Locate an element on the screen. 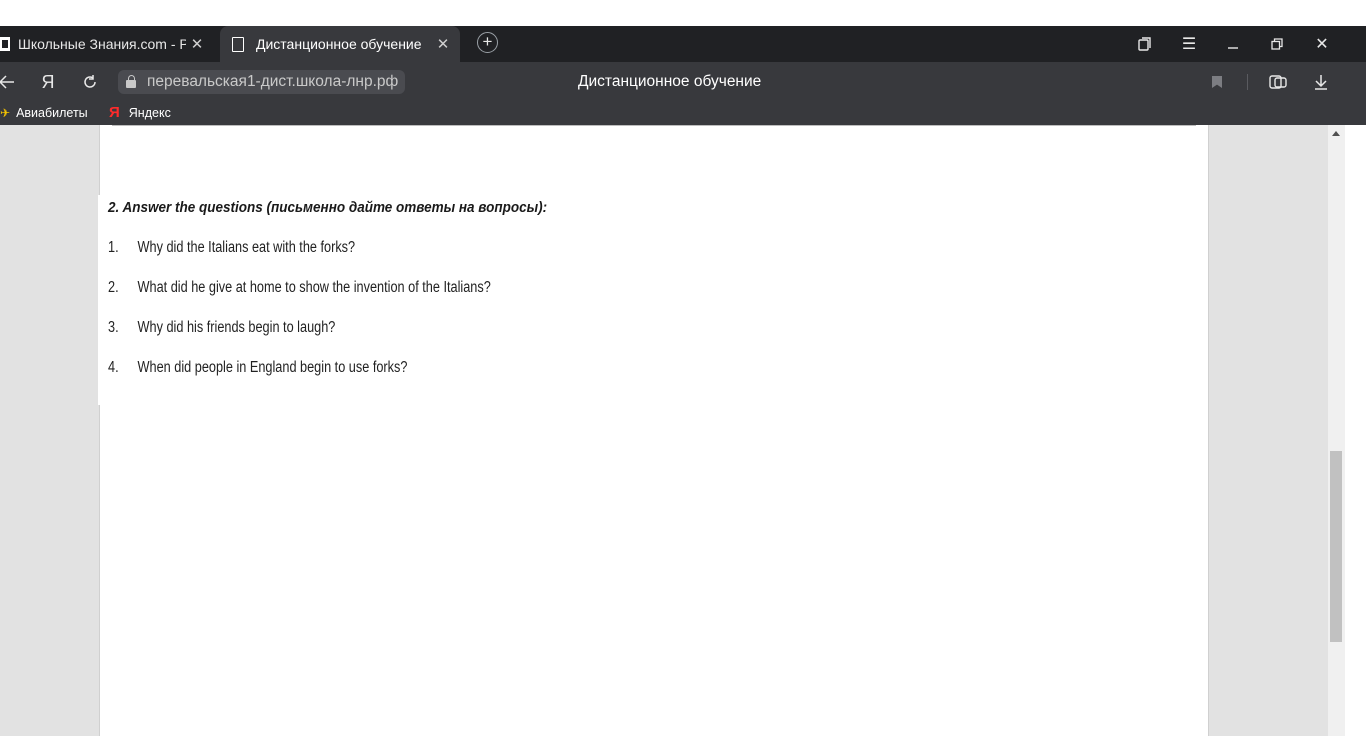 The width and height of the screenshot is (1366, 736). bookmark-label: Авиабилеты is located at coordinates (52, 113).